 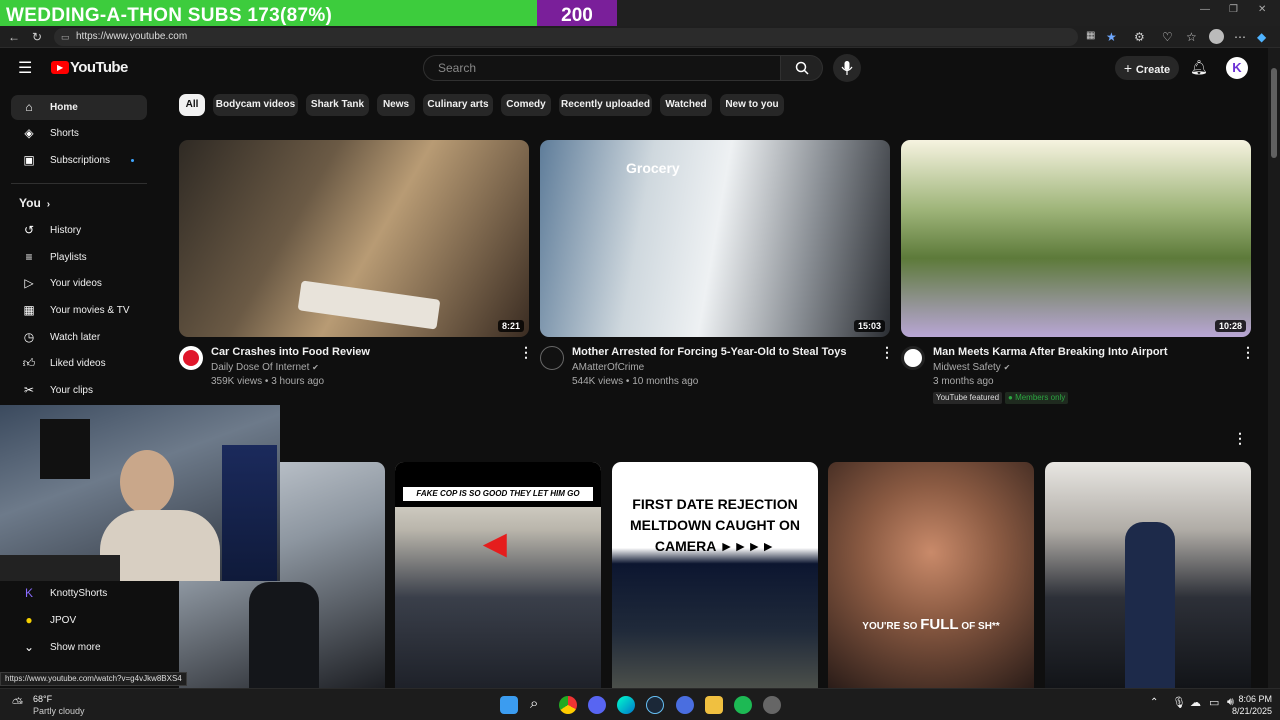 What do you see at coordinates (79, 363) in the screenshot?
I see `sidebar-item-liked-videos: 👍︎ Liked videos` at bounding box center [79, 363].